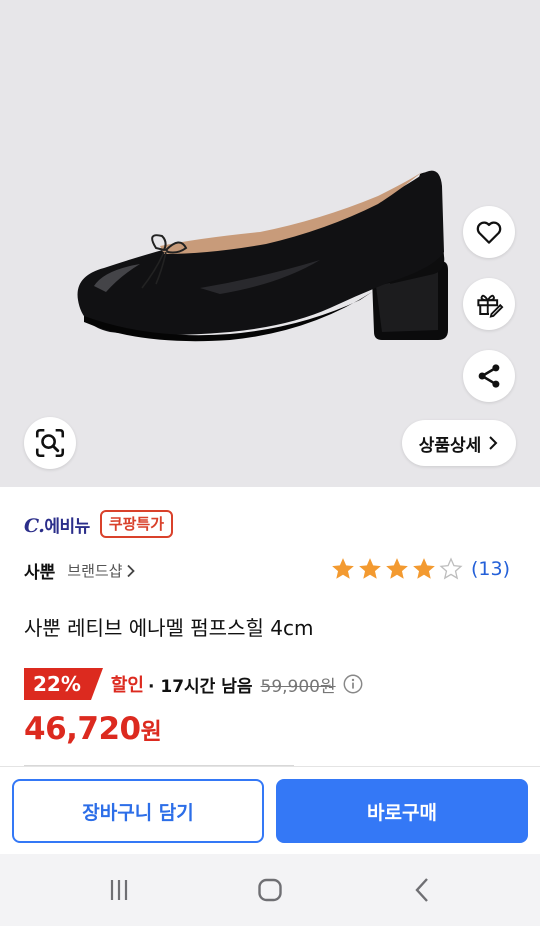 Image resolution: width=540 pixels, height=926 pixels. What do you see at coordinates (270, 810) in the screenshot?
I see `purchase-action-bar: 장바구니 담기 바로구매` at bounding box center [270, 810].